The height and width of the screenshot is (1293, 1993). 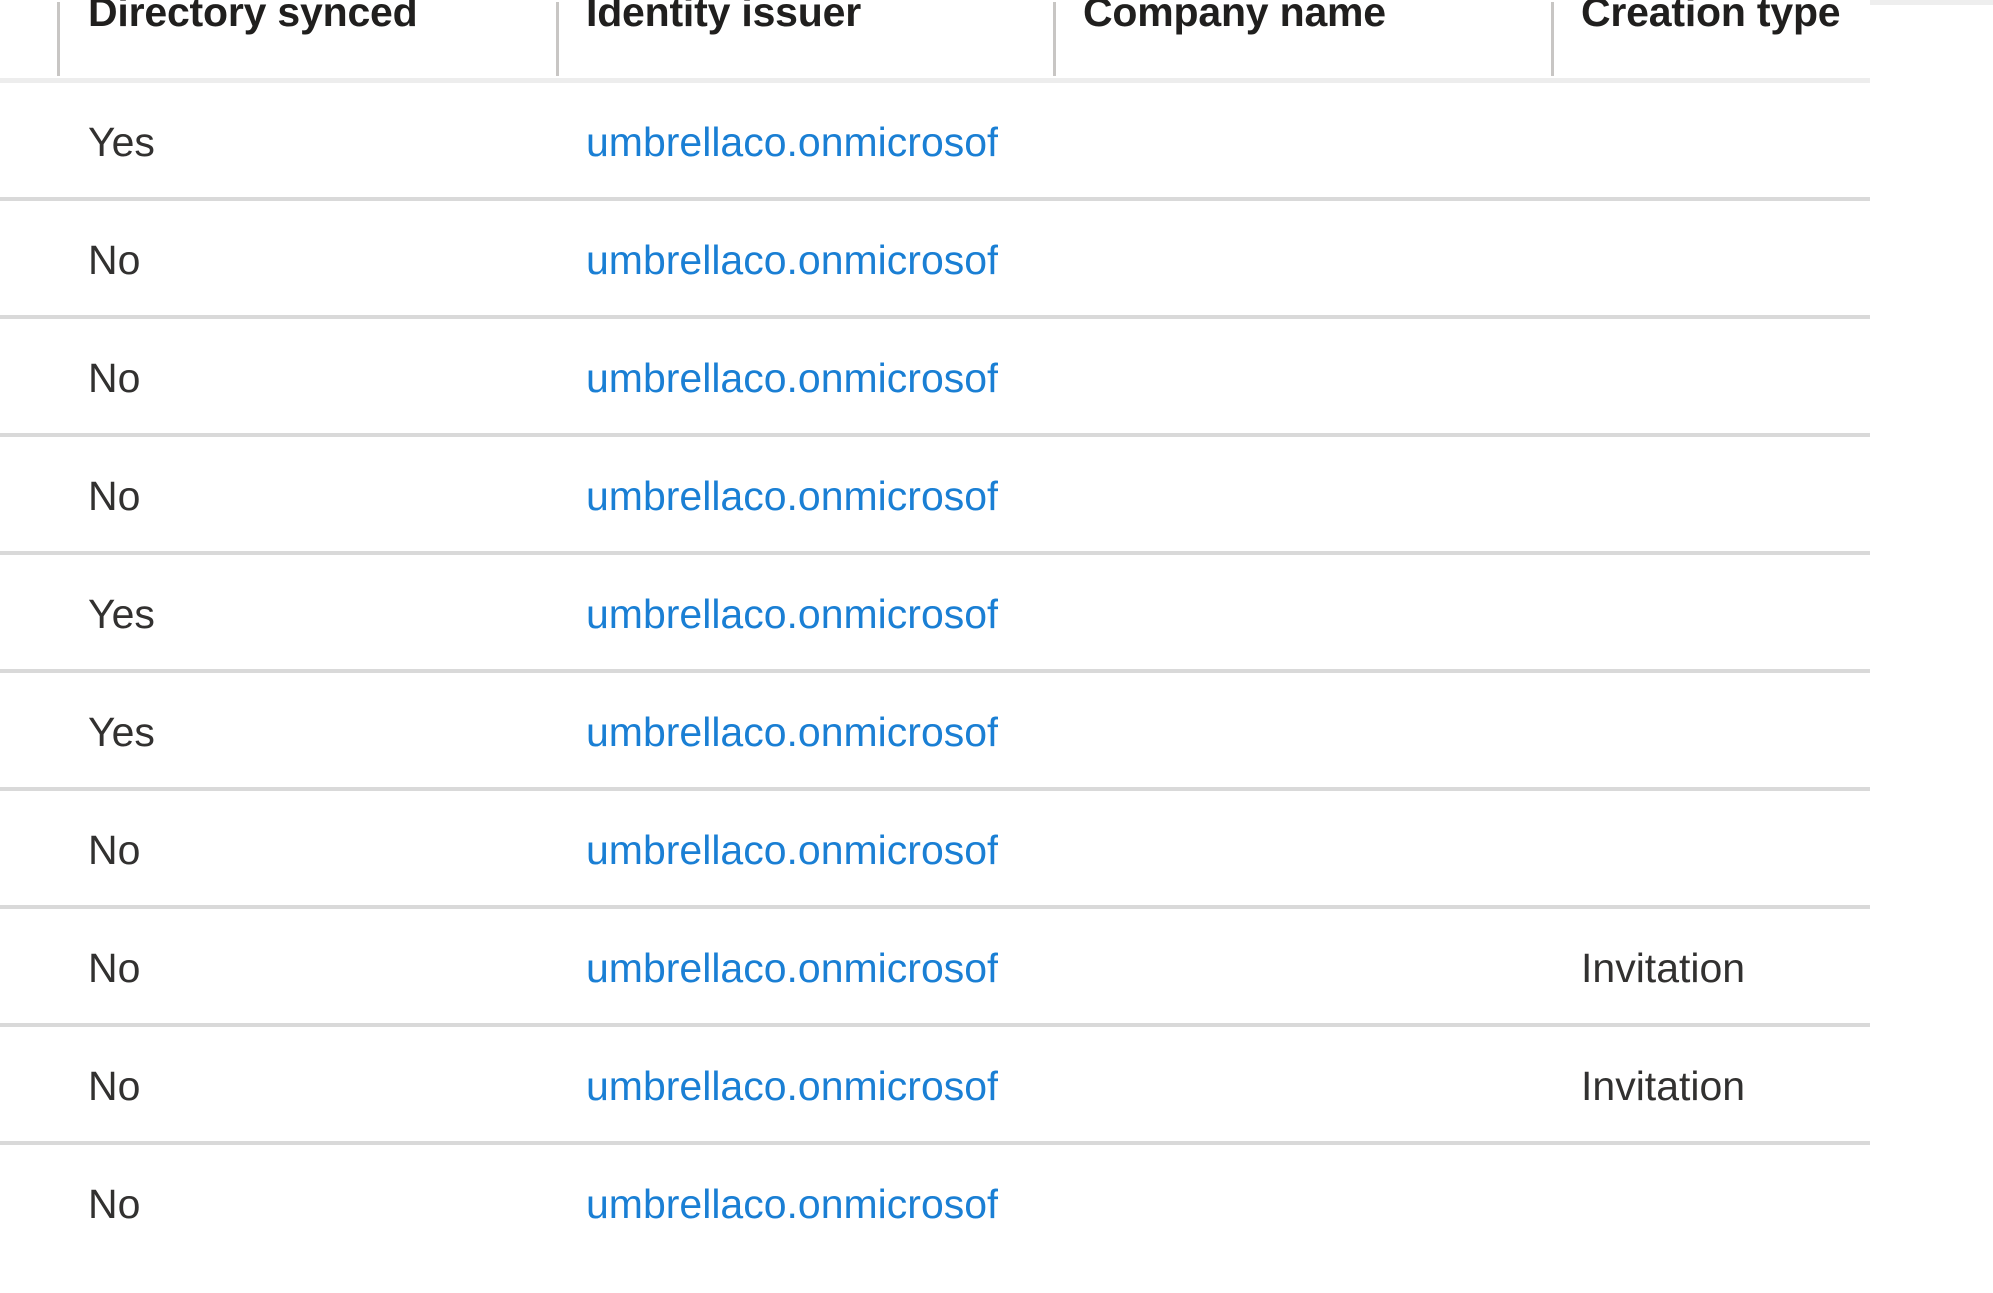 What do you see at coordinates (309, 39) in the screenshot?
I see `column-header-directory-synced: Directory synced` at bounding box center [309, 39].